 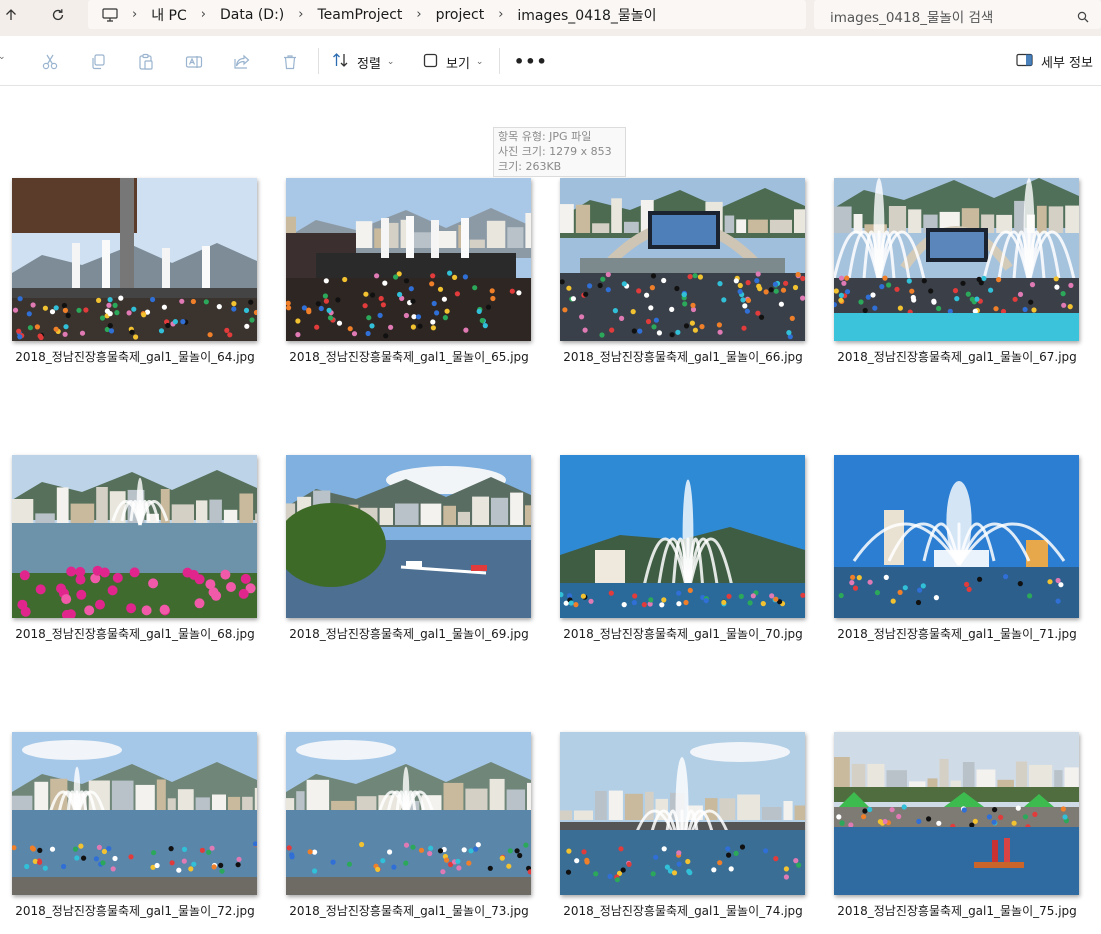 I want to click on breadcrumb-item-current-folder: images_0418_물놀이, so click(x=586, y=15).